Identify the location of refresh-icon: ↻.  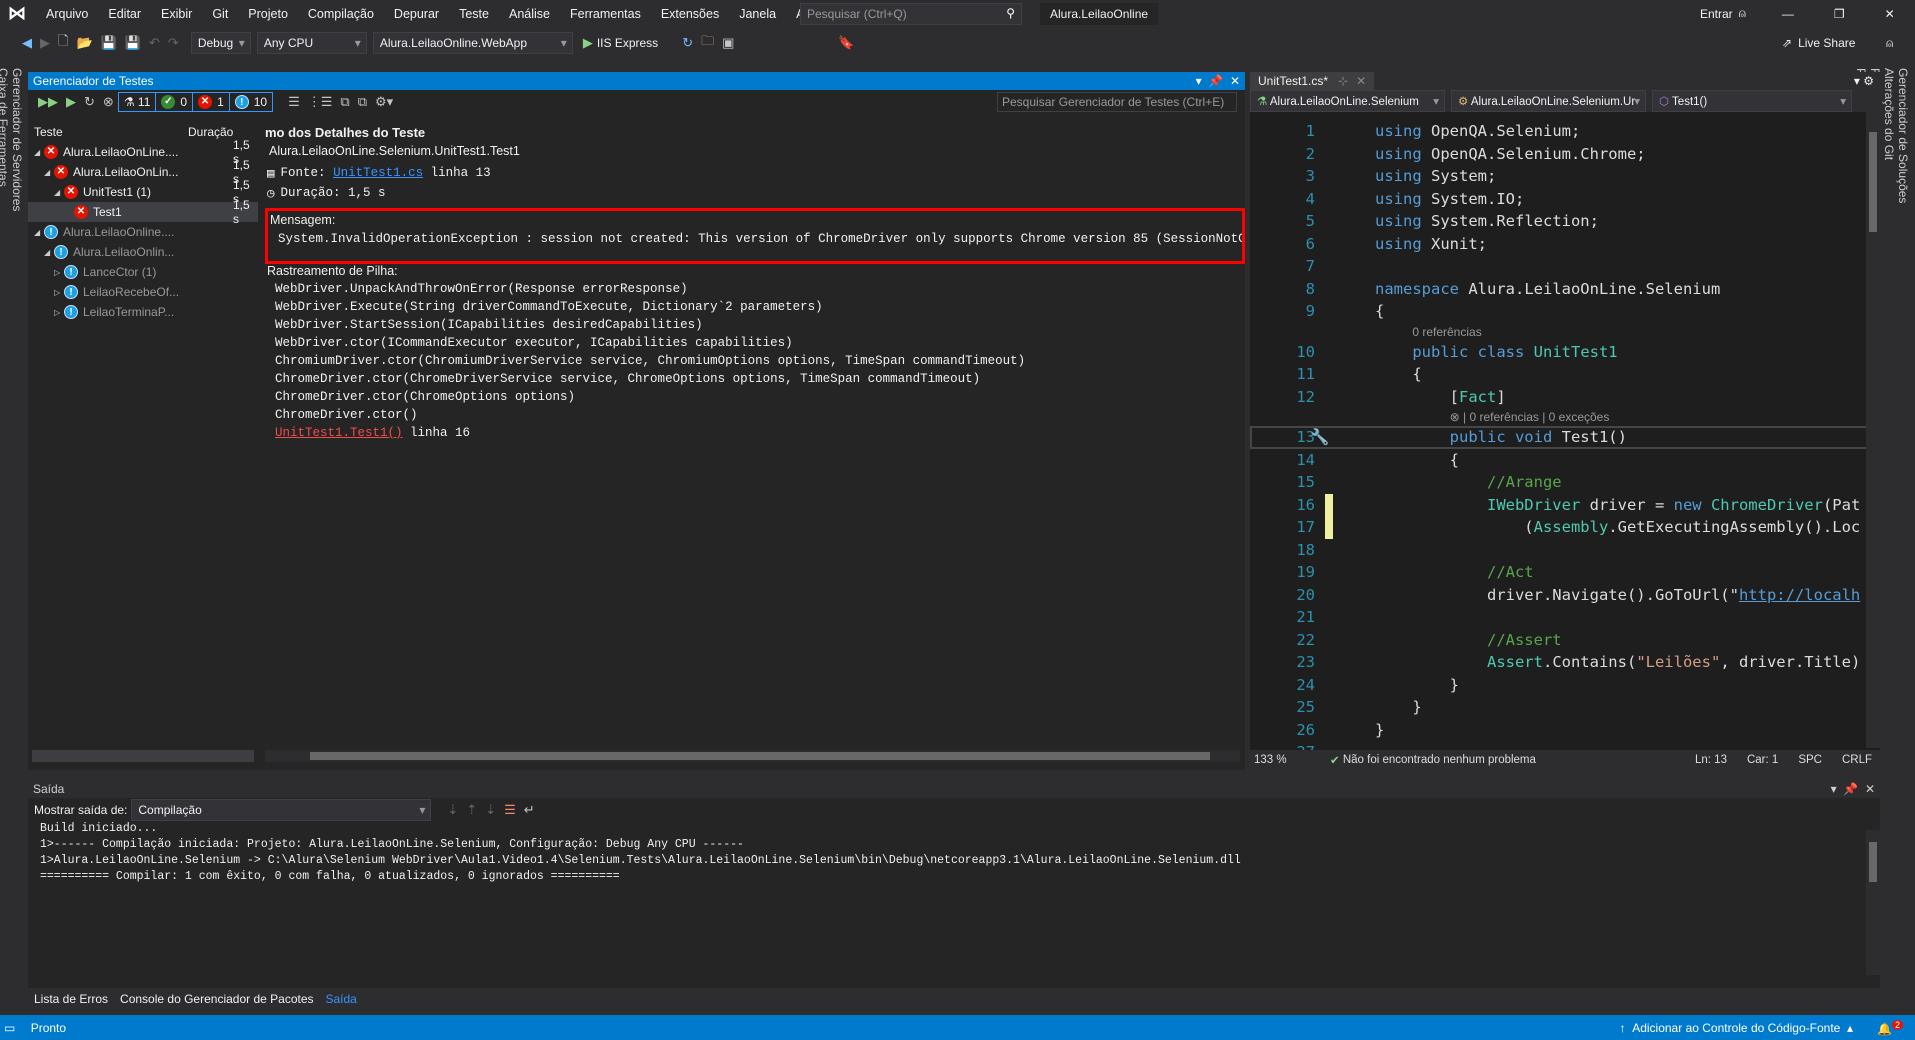
(687, 43).